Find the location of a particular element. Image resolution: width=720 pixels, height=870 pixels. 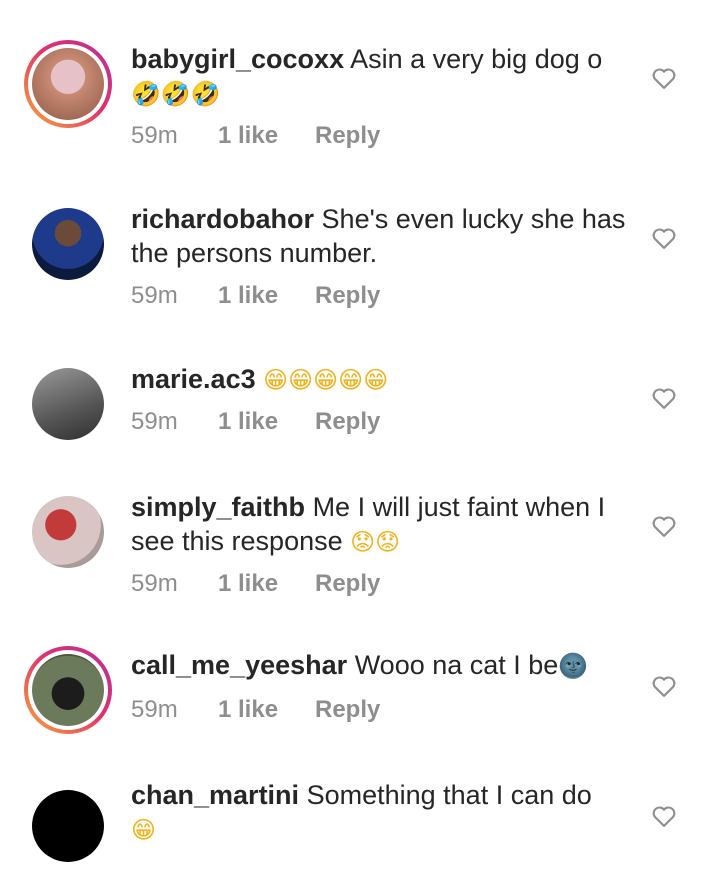

comment-username: simply_faithb is located at coordinates (218, 507).